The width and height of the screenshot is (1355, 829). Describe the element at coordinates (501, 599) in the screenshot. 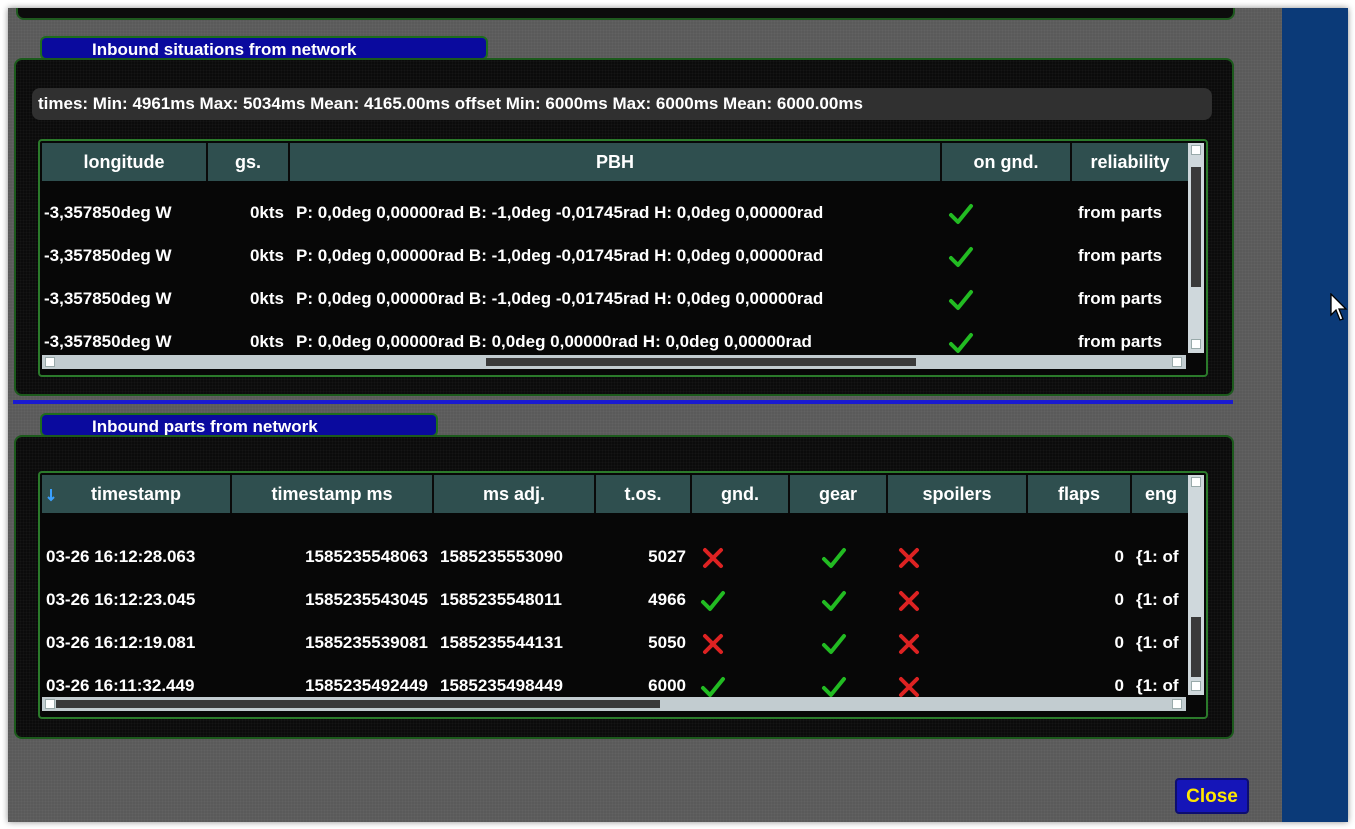

I see `cell-ms-adj: 1585235548011` at that location.